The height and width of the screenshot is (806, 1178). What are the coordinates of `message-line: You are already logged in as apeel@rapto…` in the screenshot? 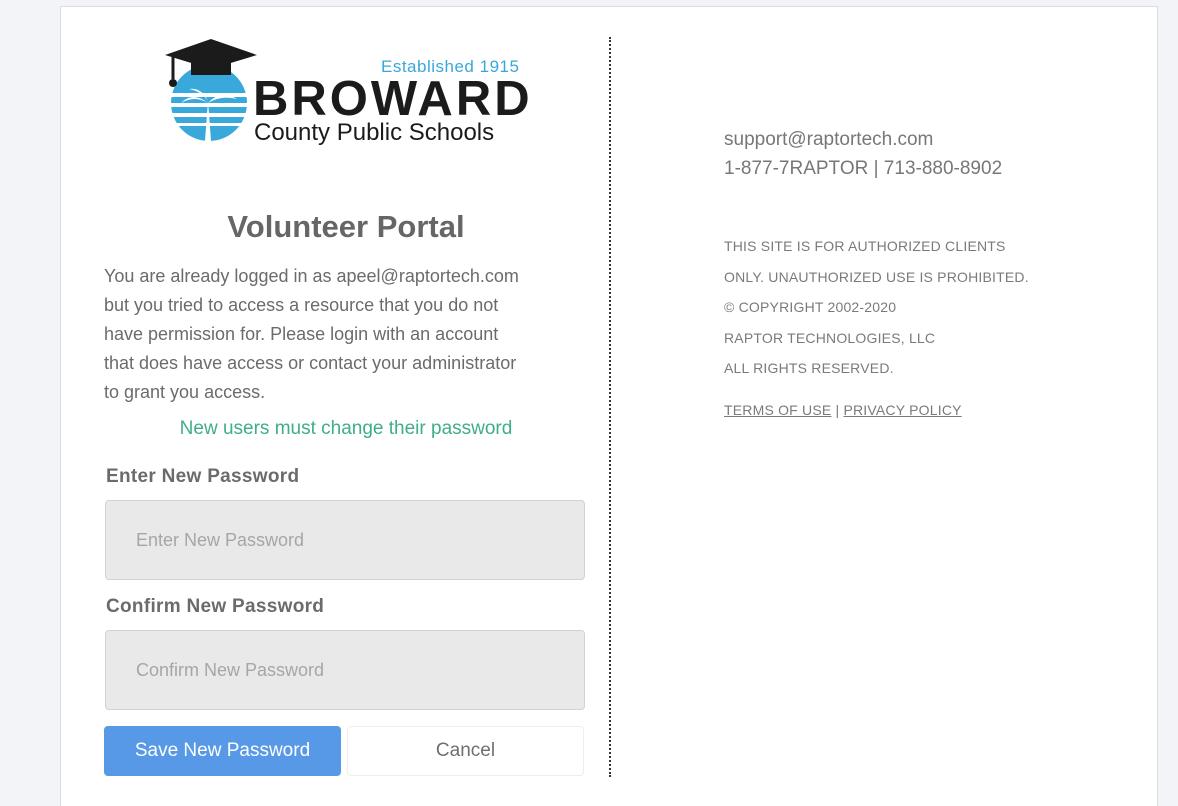 It's located at (311, 276).